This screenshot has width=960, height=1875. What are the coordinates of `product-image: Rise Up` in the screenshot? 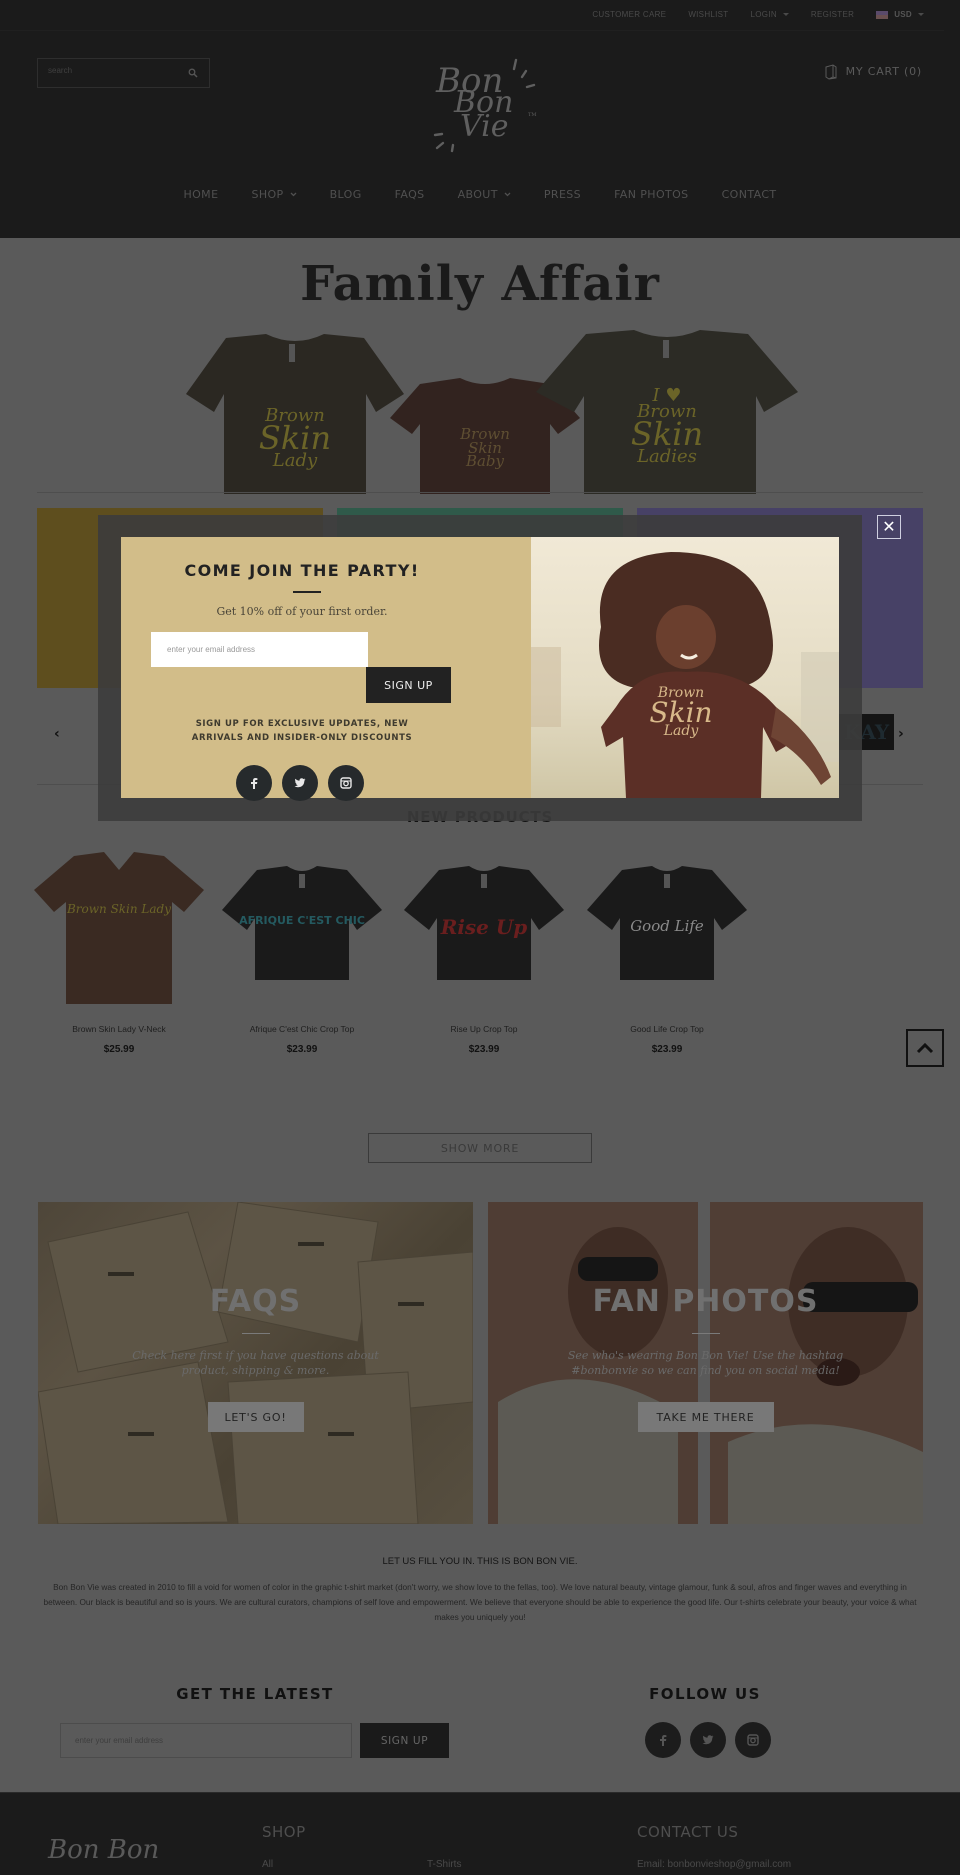 It's located at (484, 927).